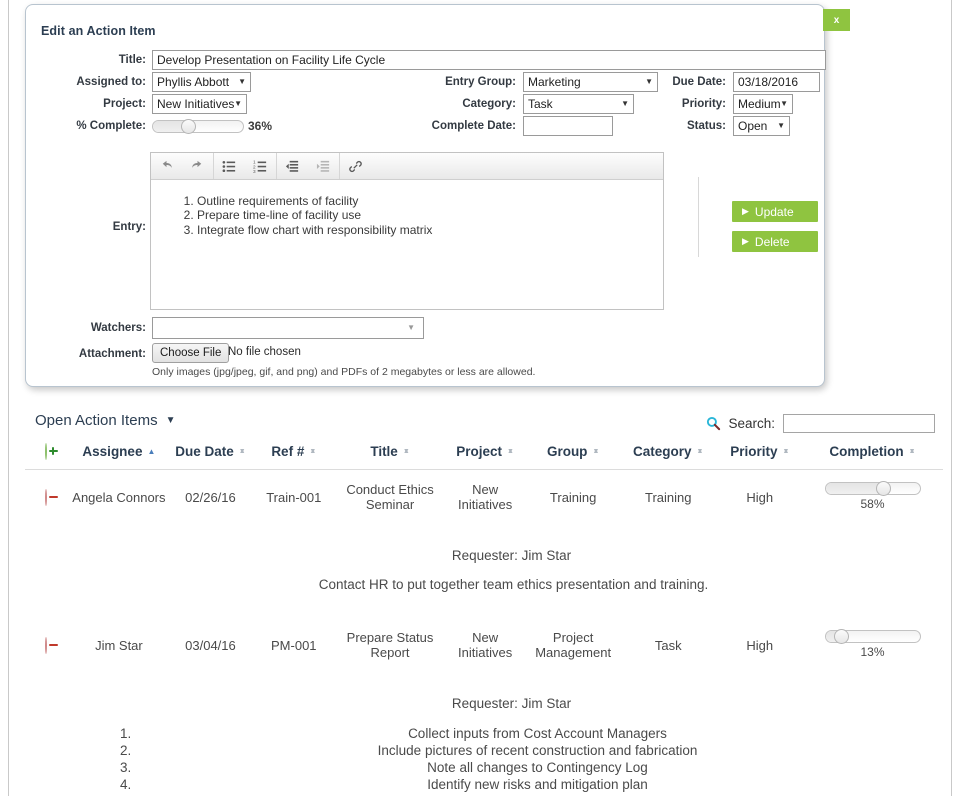 This screenshot has height=796, width=960. Describe the element at coordinates (859, 423) in the screenshot. I see `search-input` at that location.